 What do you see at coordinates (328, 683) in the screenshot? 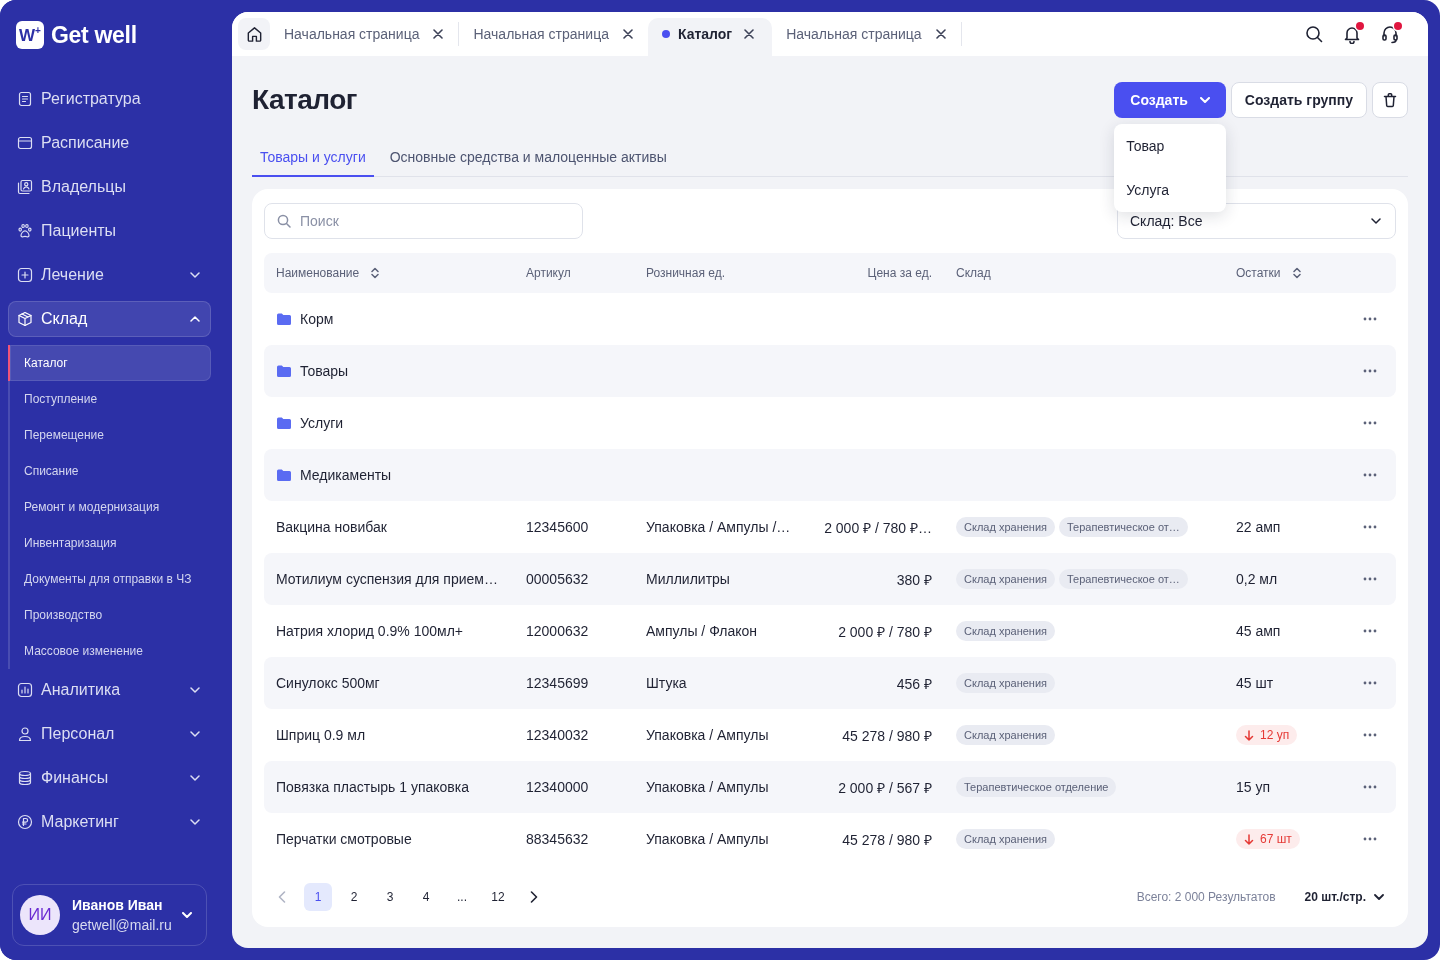
I see `table-cell: Синулокс 500мг` at bounding box center [328, 683].